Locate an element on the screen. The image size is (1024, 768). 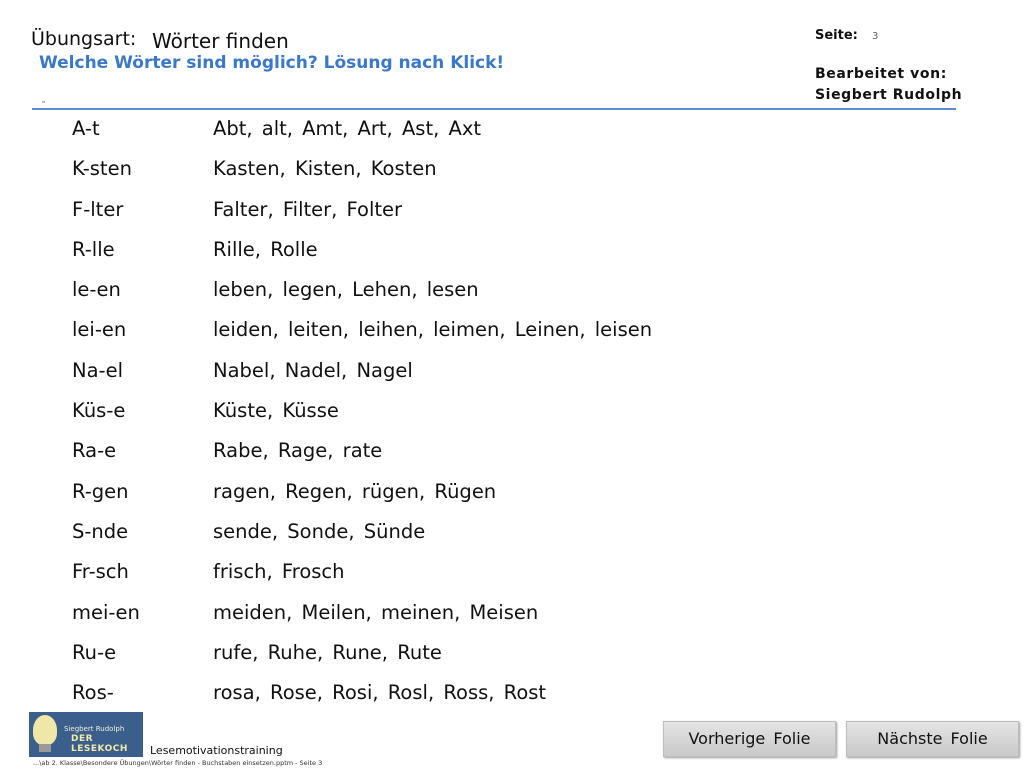
word-pattern: F-lter is located at coordinates (98, 209).